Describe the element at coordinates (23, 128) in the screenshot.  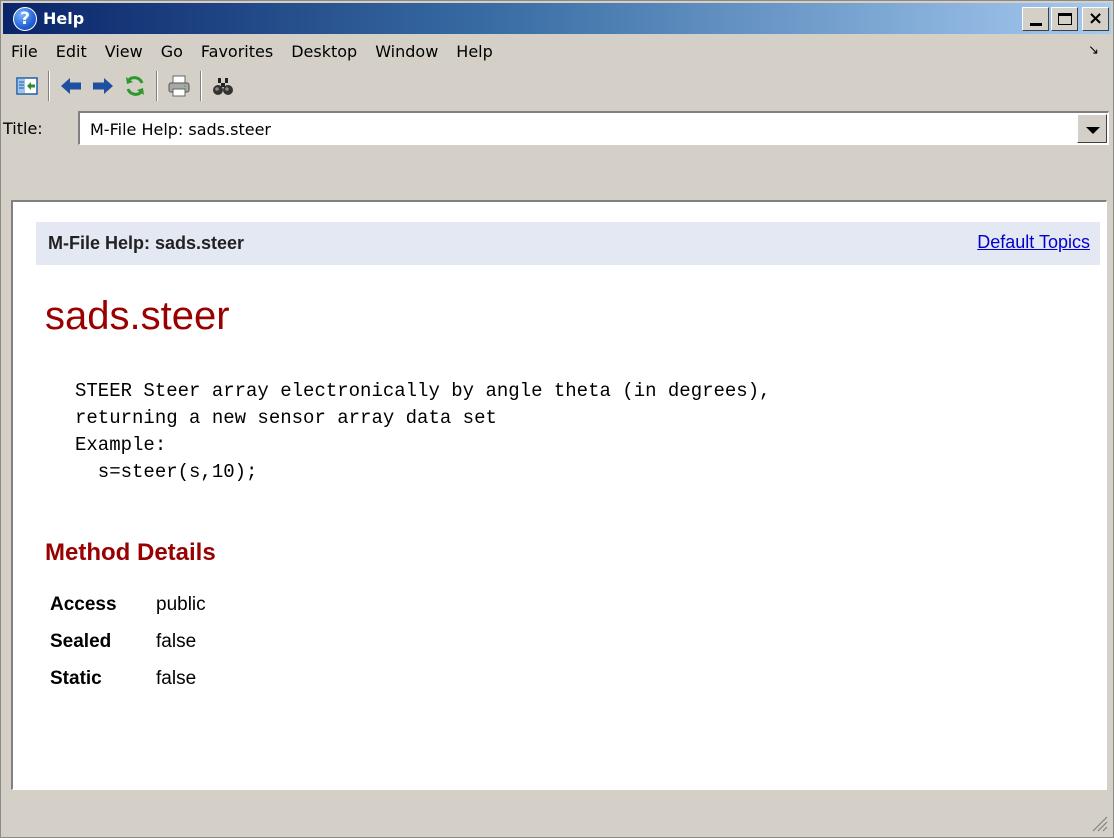
I see `title-field-label: Title:` at that location.